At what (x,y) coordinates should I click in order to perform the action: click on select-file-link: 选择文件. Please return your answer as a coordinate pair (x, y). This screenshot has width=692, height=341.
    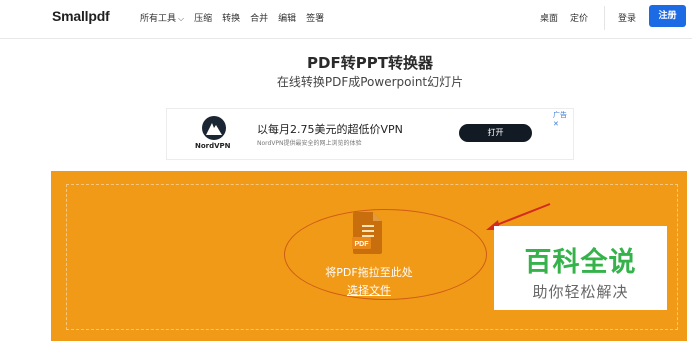
    Looking at the image, I should click on (369, 290).